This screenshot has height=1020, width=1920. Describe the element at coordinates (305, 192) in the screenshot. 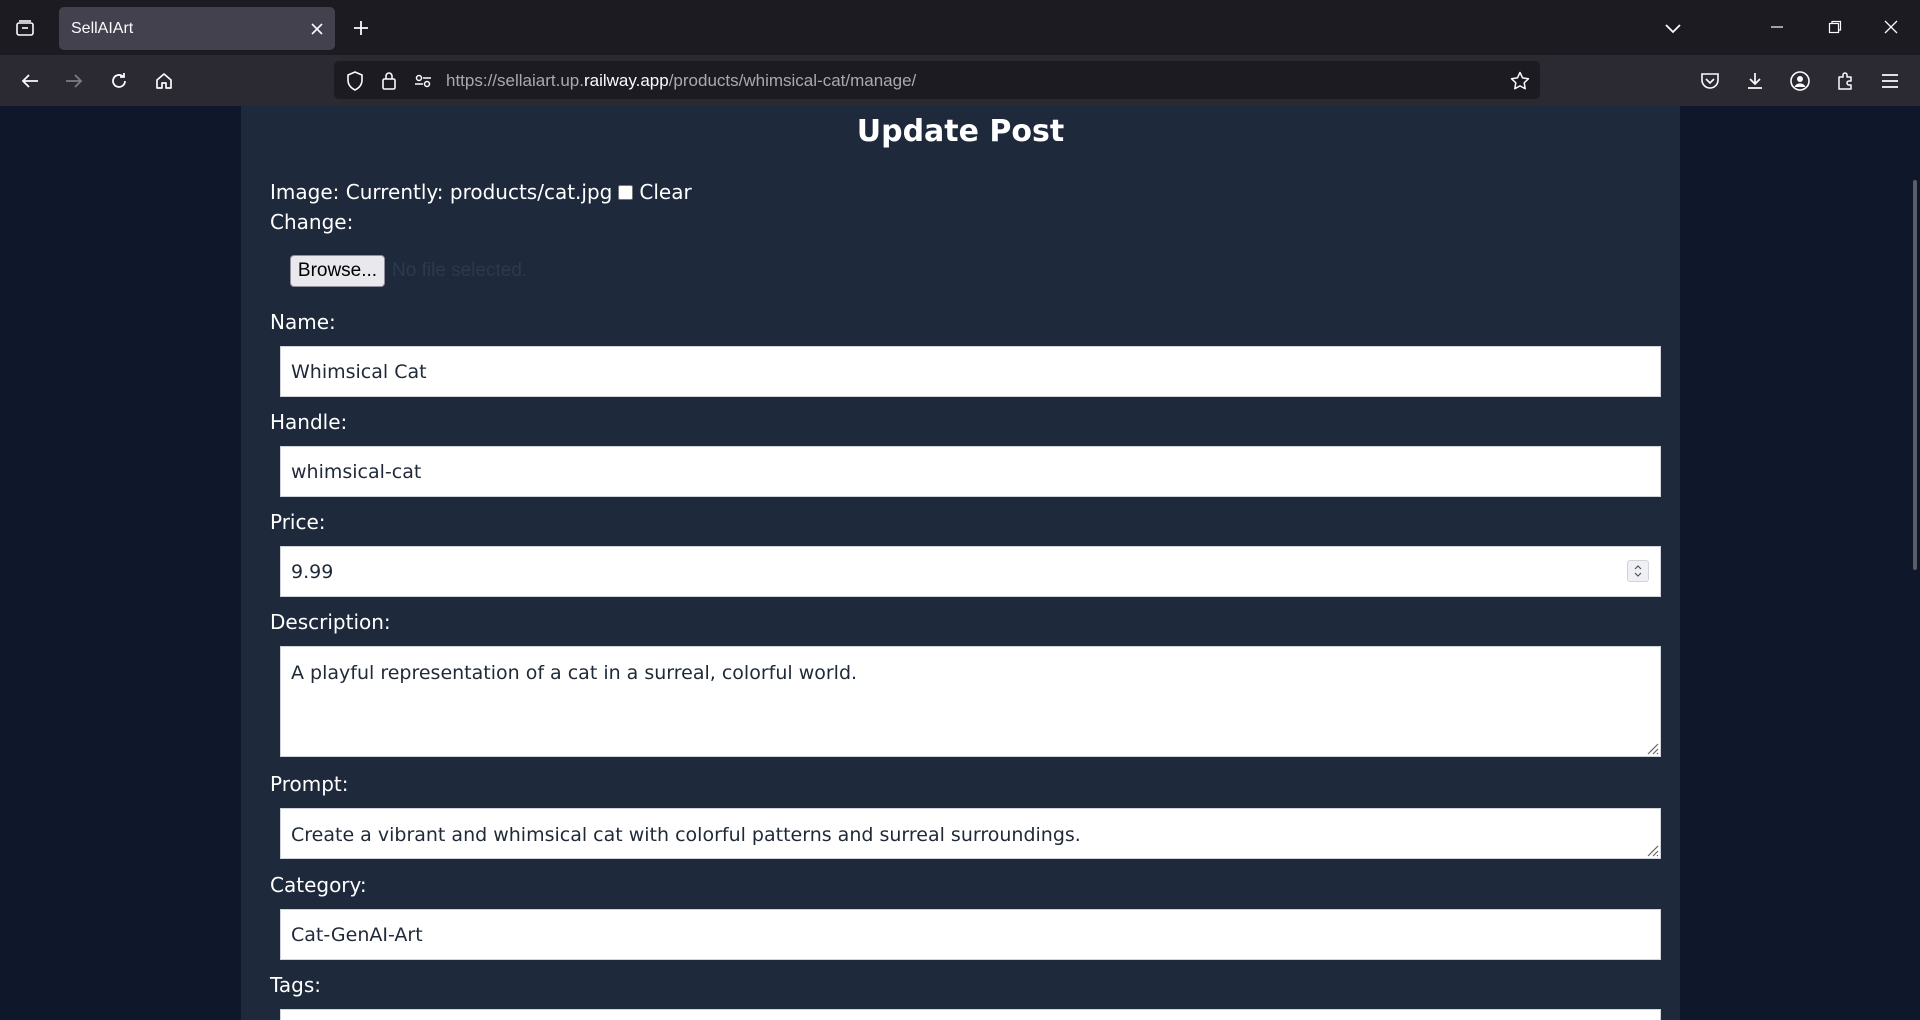

I see `image-label: Image:` at that location.